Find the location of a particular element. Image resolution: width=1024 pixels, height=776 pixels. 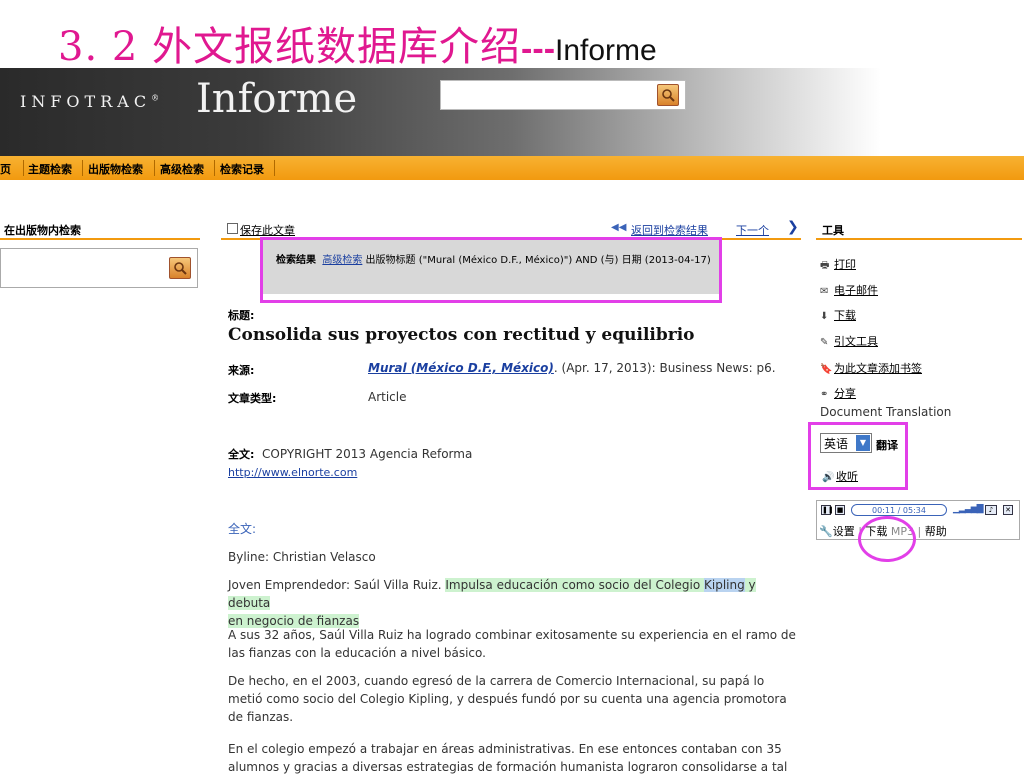

print-link: 🖶 打印 is located at coordinates (838, 265).